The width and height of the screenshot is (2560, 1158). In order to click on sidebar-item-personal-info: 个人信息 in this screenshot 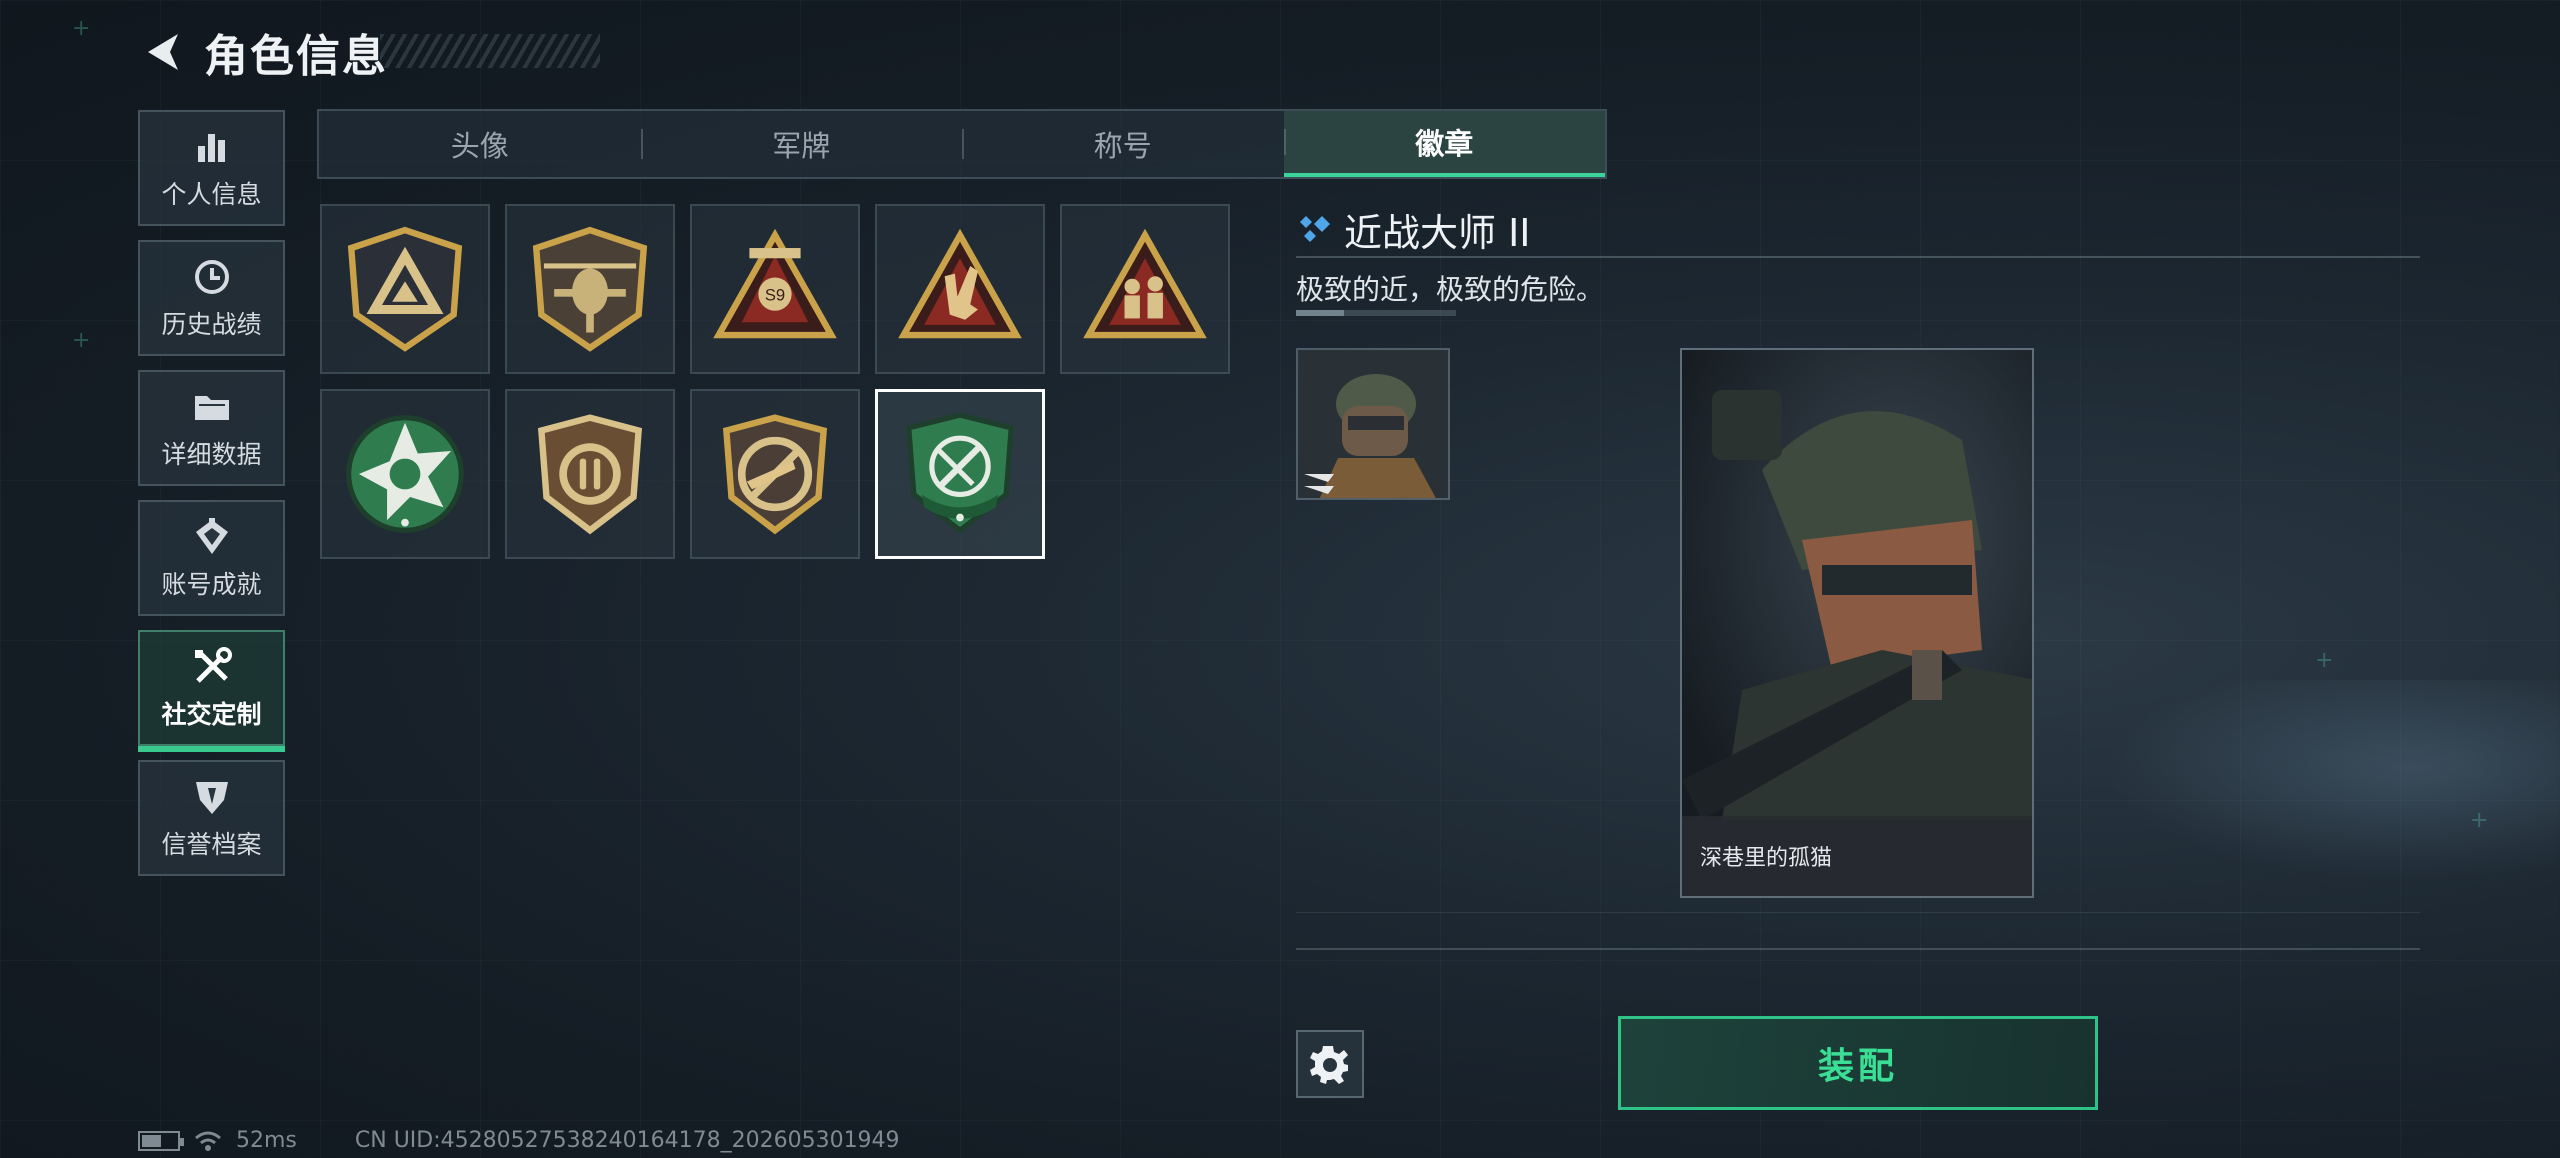, I will do `click(211, 168)`.